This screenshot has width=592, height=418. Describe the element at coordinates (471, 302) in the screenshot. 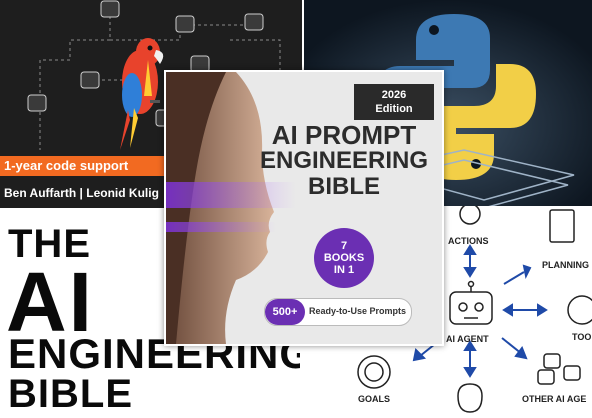

I see `robot-icon` at that location.